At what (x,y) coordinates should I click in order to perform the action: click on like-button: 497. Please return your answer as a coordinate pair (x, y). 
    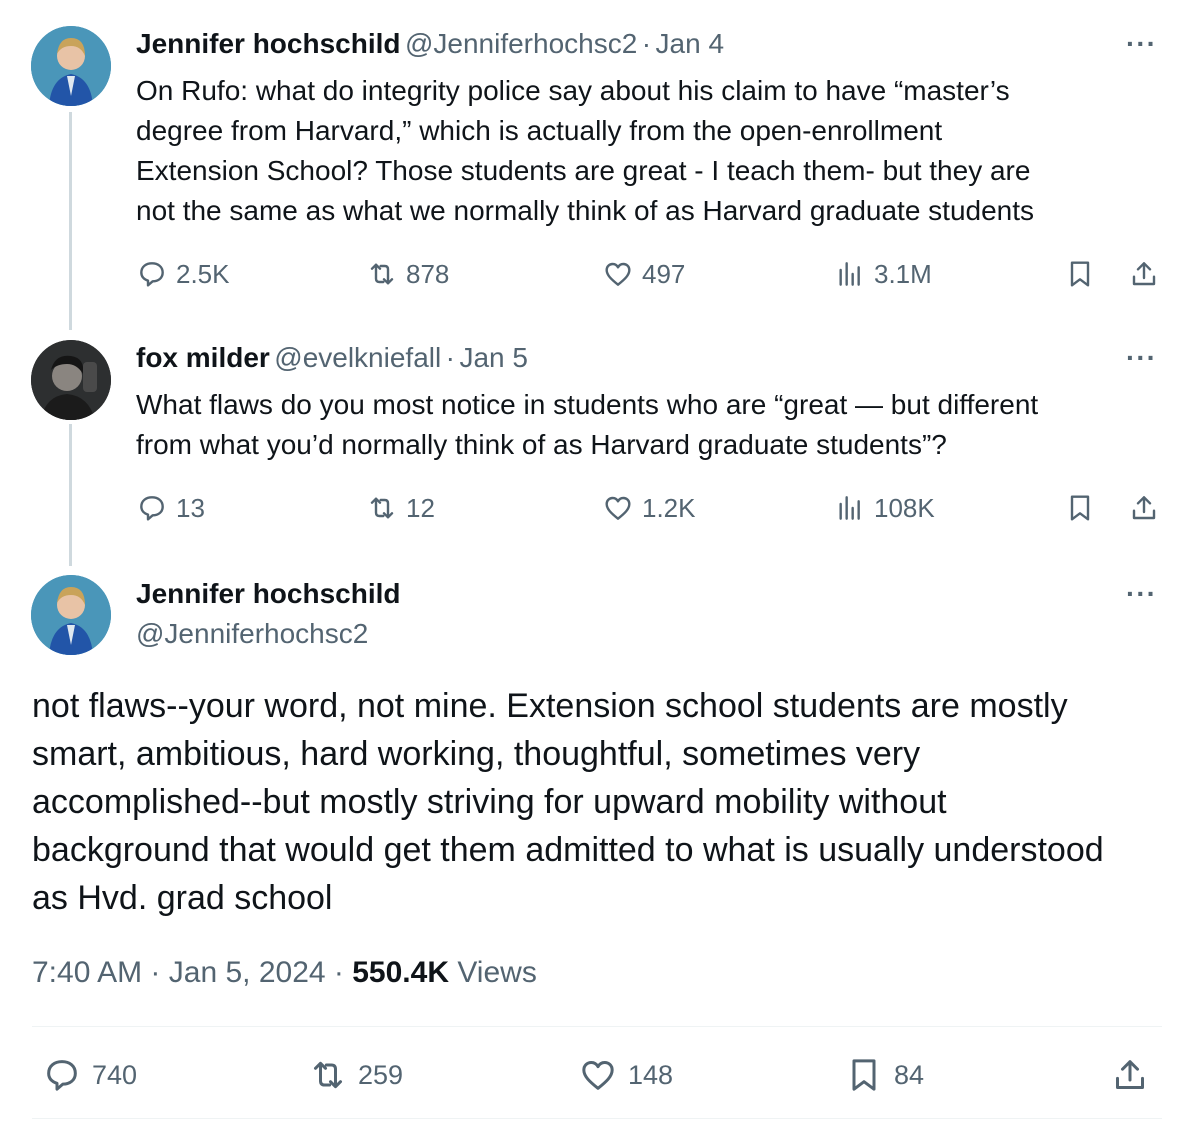
    Looking at the image, I should click on (643, 274).